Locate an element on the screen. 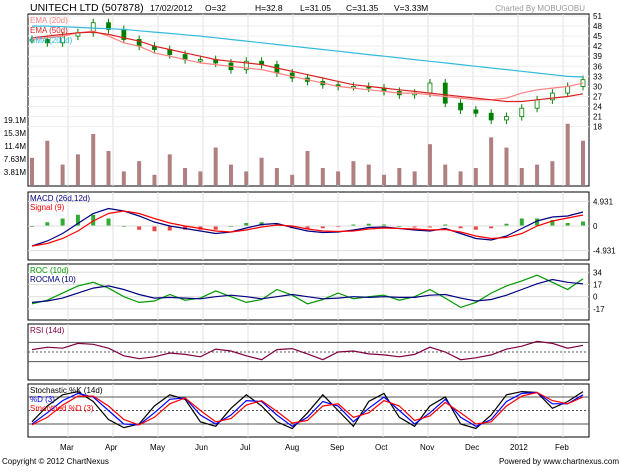  price-y-tick: 21 is located at coordinates (597, 117).